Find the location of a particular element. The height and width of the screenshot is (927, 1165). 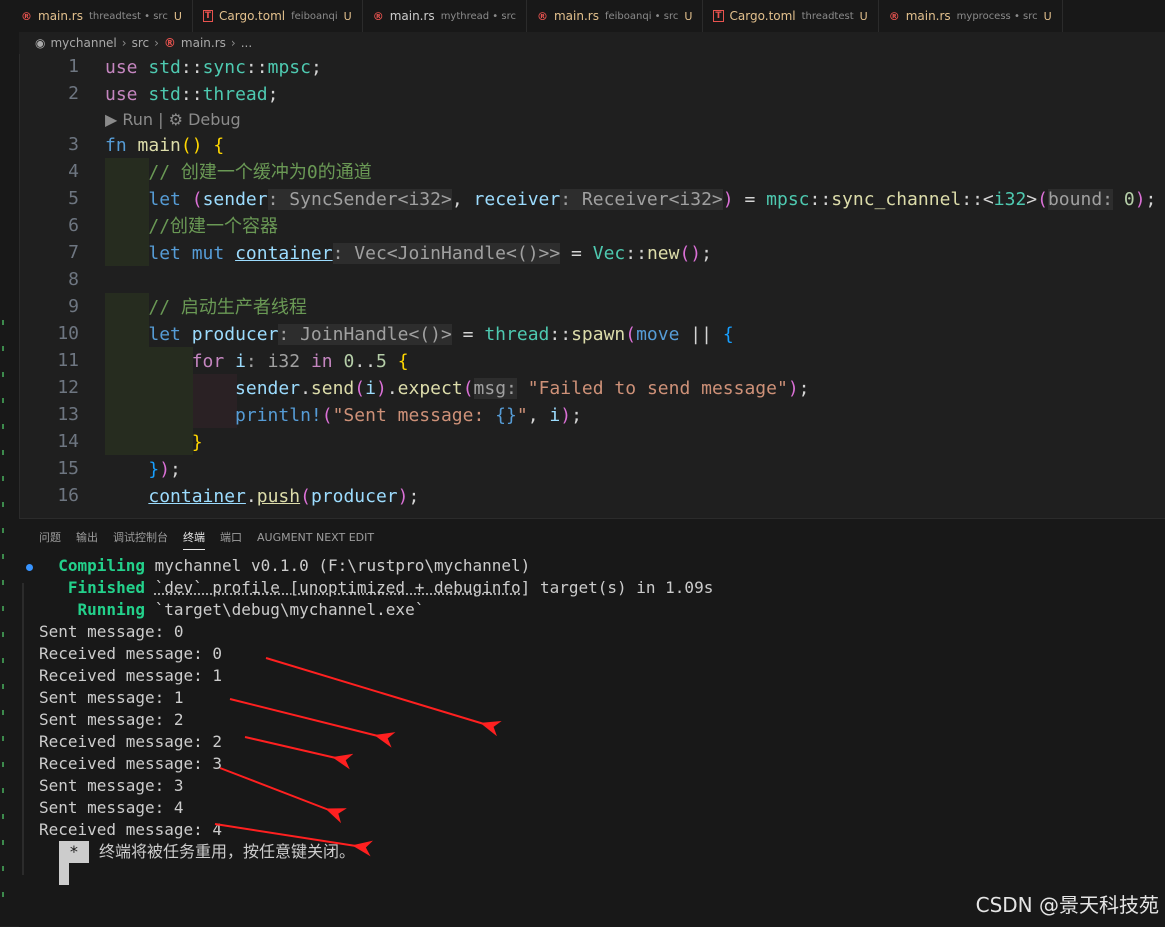

editor-tab: ® main.rs myprocess • src U is located at coordinates (971, 16).